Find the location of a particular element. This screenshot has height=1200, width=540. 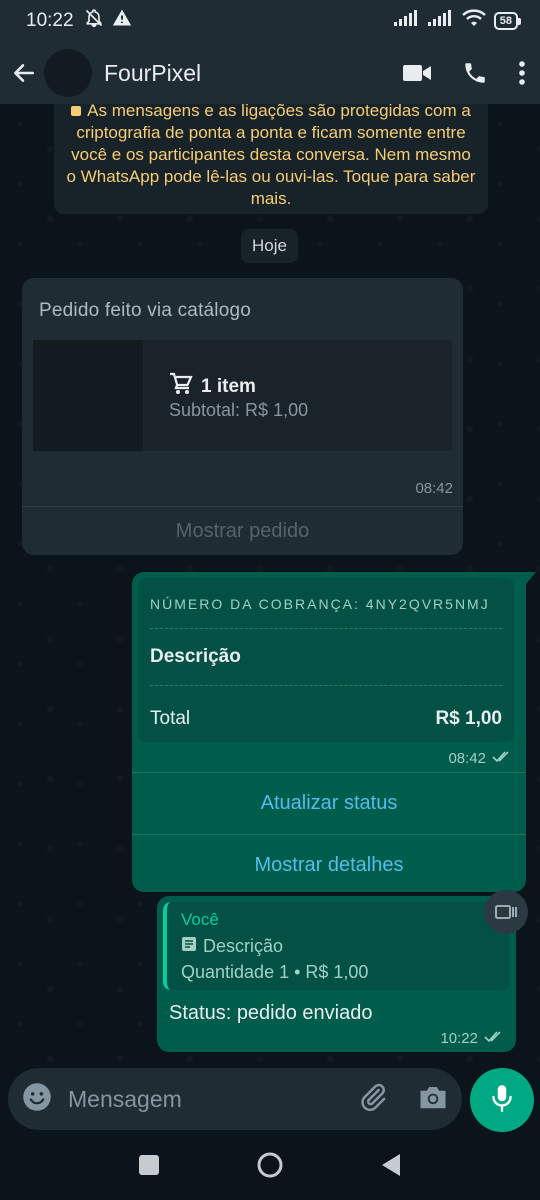

warning-icon is located at coordinates (122, 21).